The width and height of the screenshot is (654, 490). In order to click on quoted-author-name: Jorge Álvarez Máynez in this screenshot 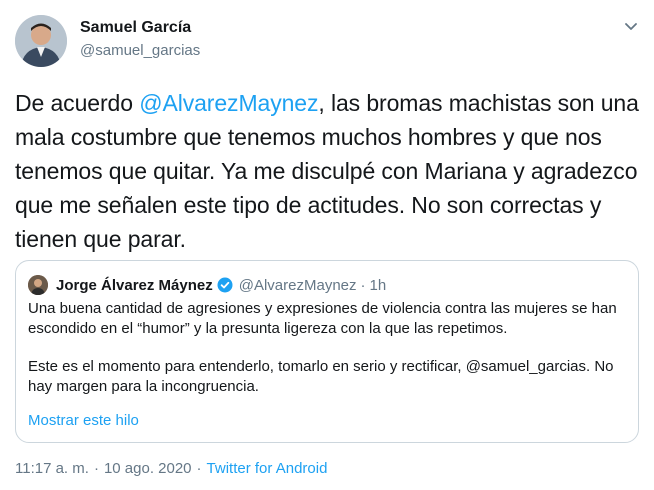, I will do `click(134, 285)`.